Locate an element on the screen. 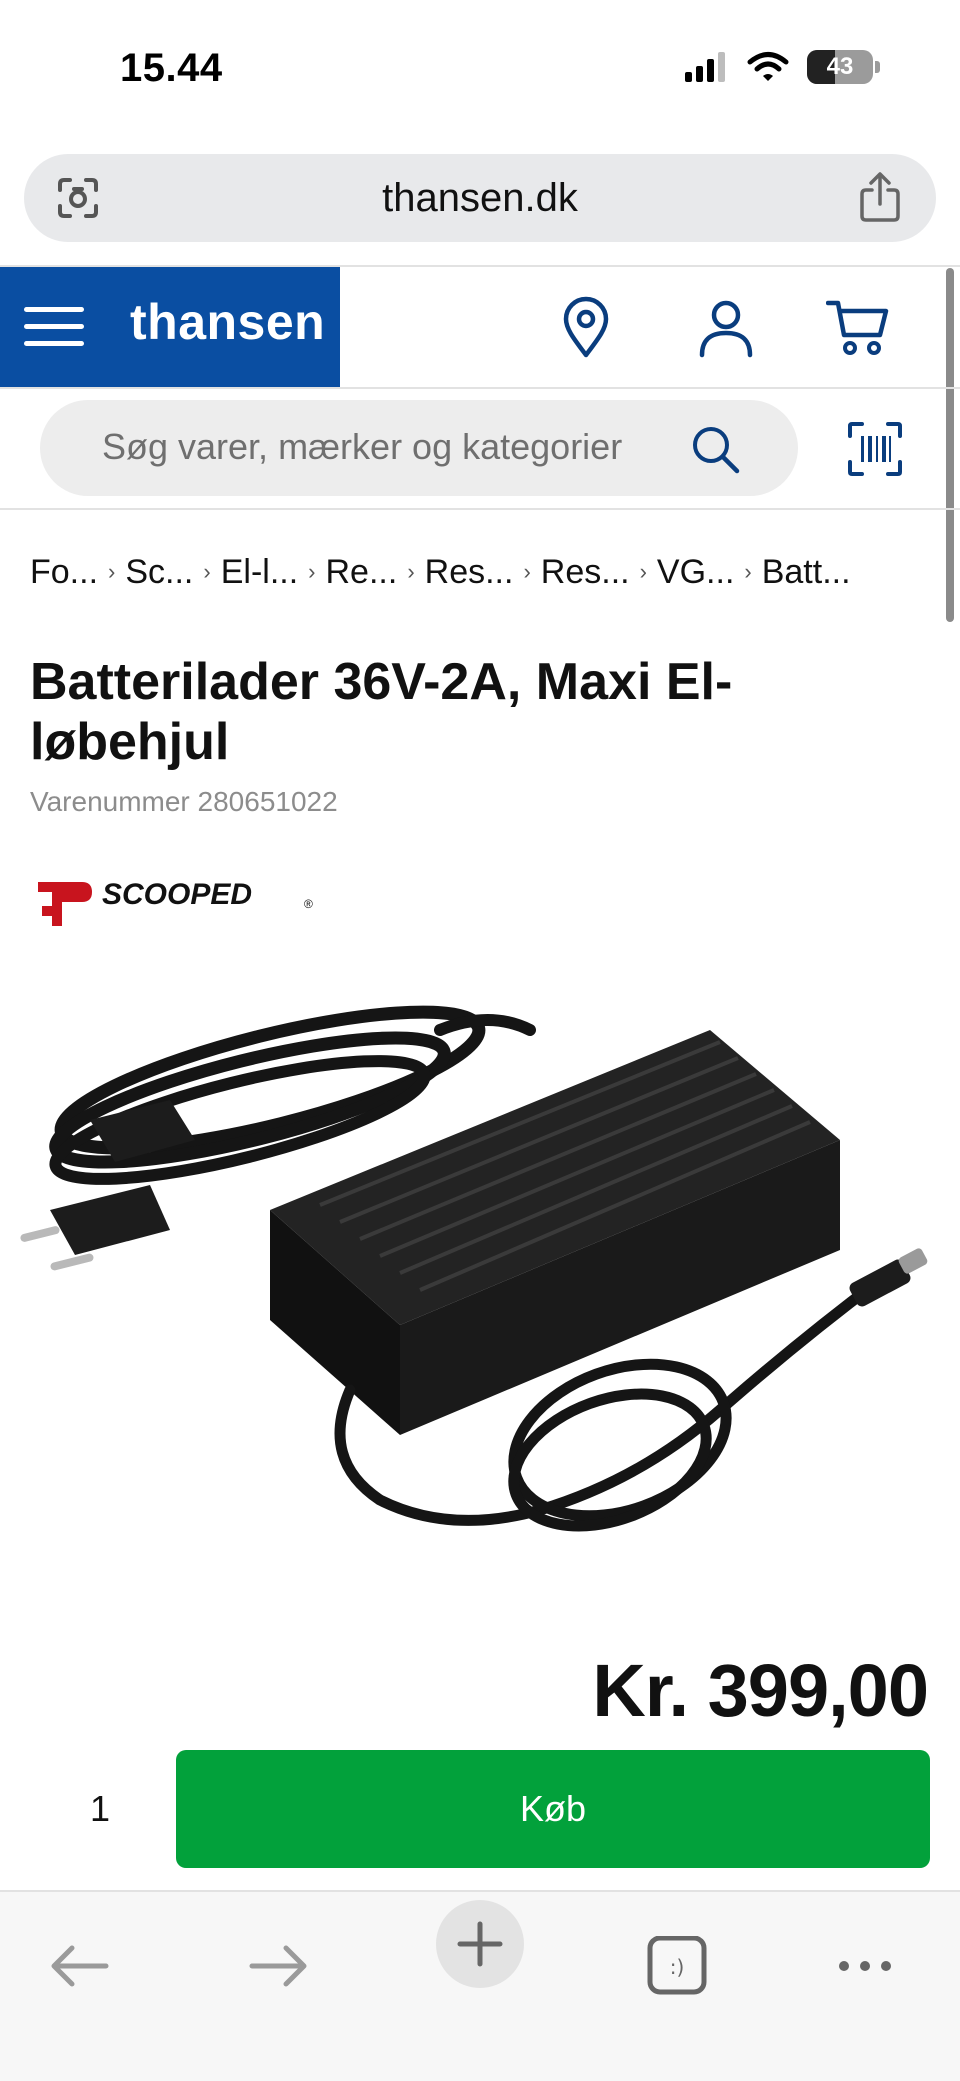  battery-nub is located at coordinates (877, 67).